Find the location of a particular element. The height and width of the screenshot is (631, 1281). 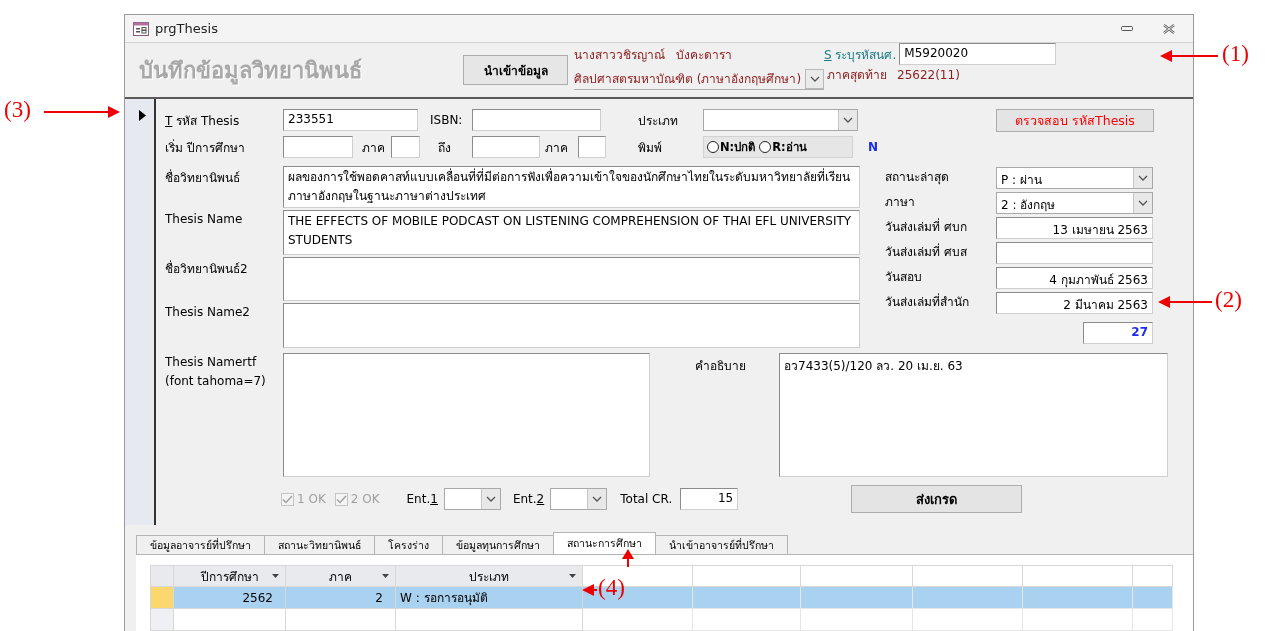

record-selector is located at coordinates (140, 312).